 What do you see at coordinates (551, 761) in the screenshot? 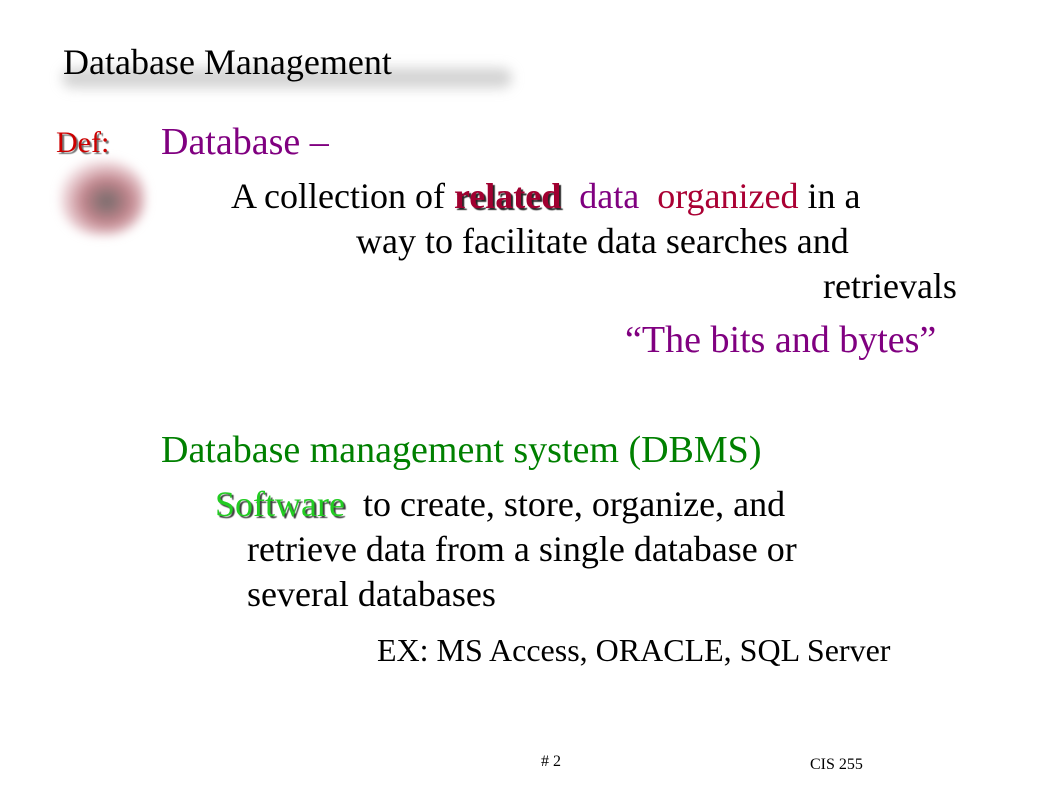
I see `page-number: # 2` at bounding box center [551, 761].